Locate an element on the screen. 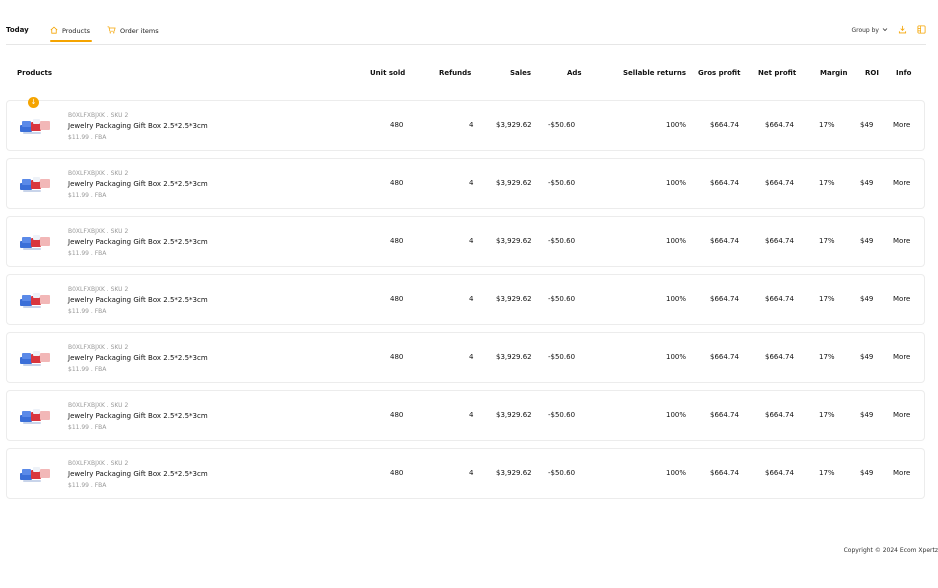 The width and height of the screenshot is (938, 588). tab-order-items: Order items is located at coordinates (133, 31).